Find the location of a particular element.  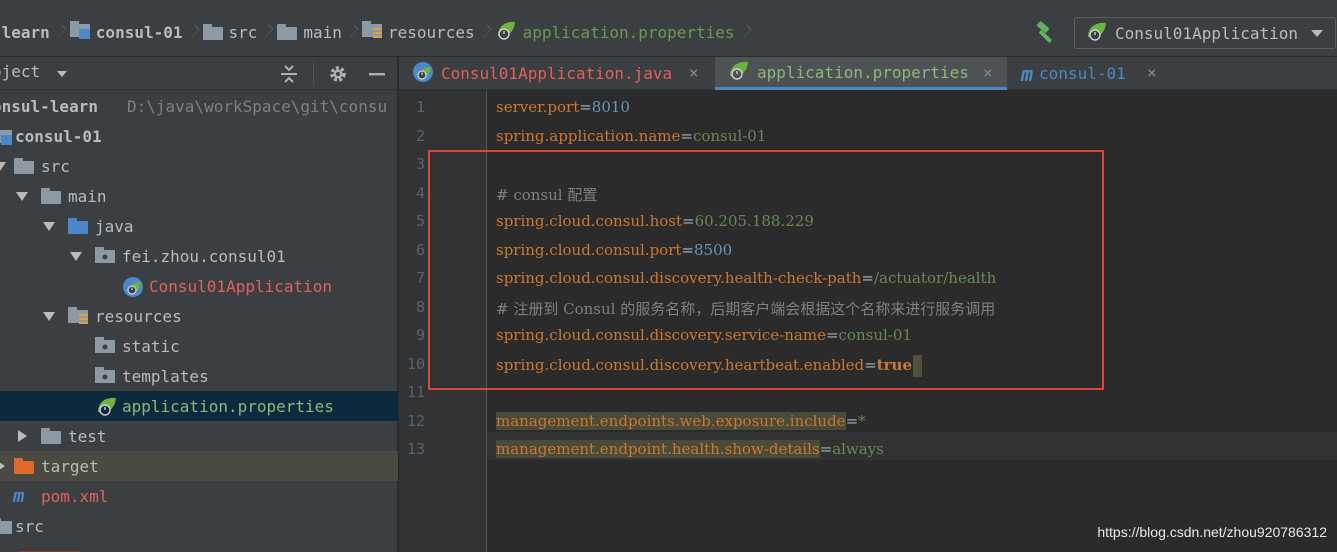

breadcrumb-item-src: src is located at coordinates (229, 32).